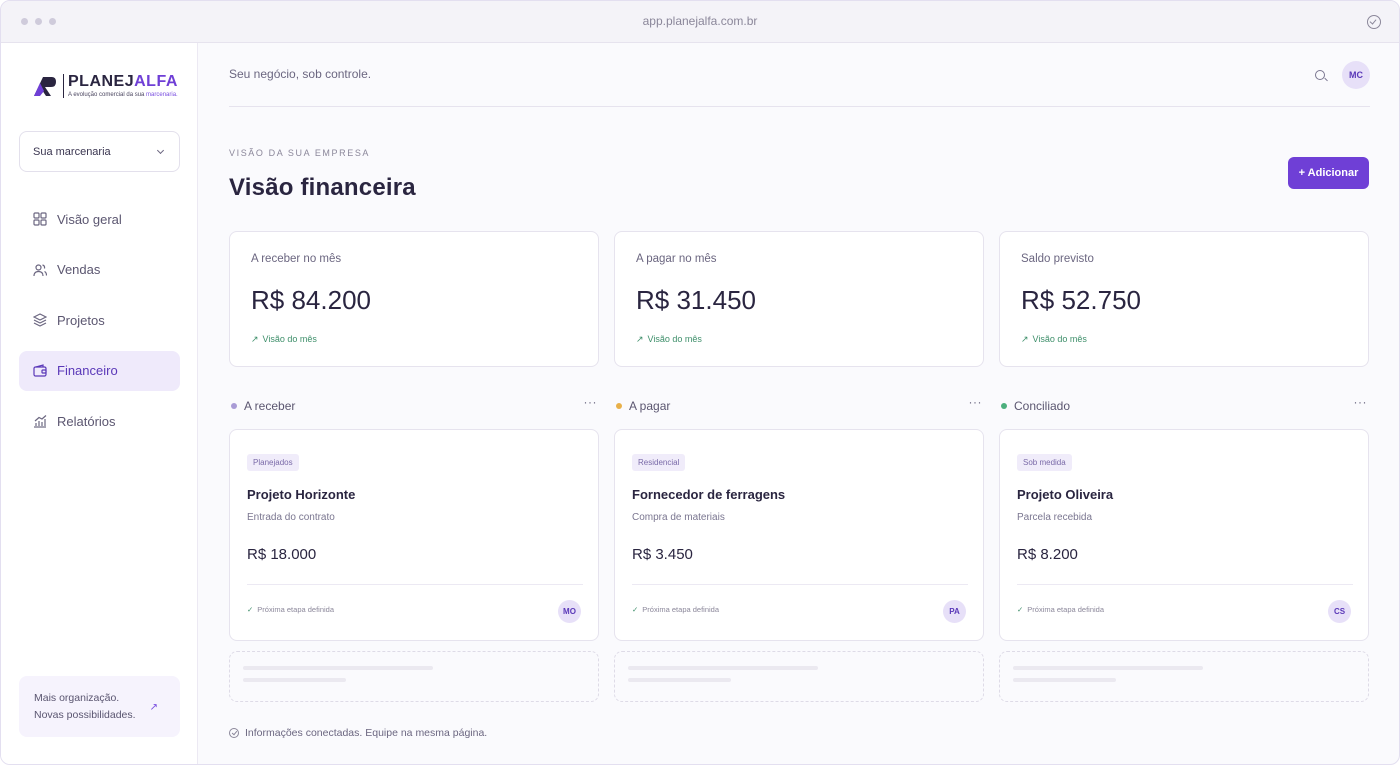  What do you see at coordinates (678, 517) in the screenshot?
I see `card-subtitle: Compra de materiais` at bounding box center [678, 517].